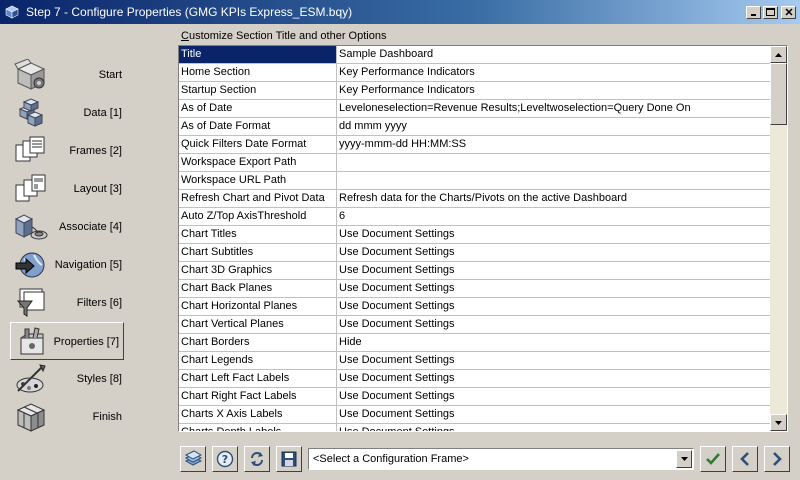 The image size is (800, 480). Describe the element at coordinates (258, 198) in the screenshot. I see `property-name-cell: Refresh Chart and Pivot Data` at that location.